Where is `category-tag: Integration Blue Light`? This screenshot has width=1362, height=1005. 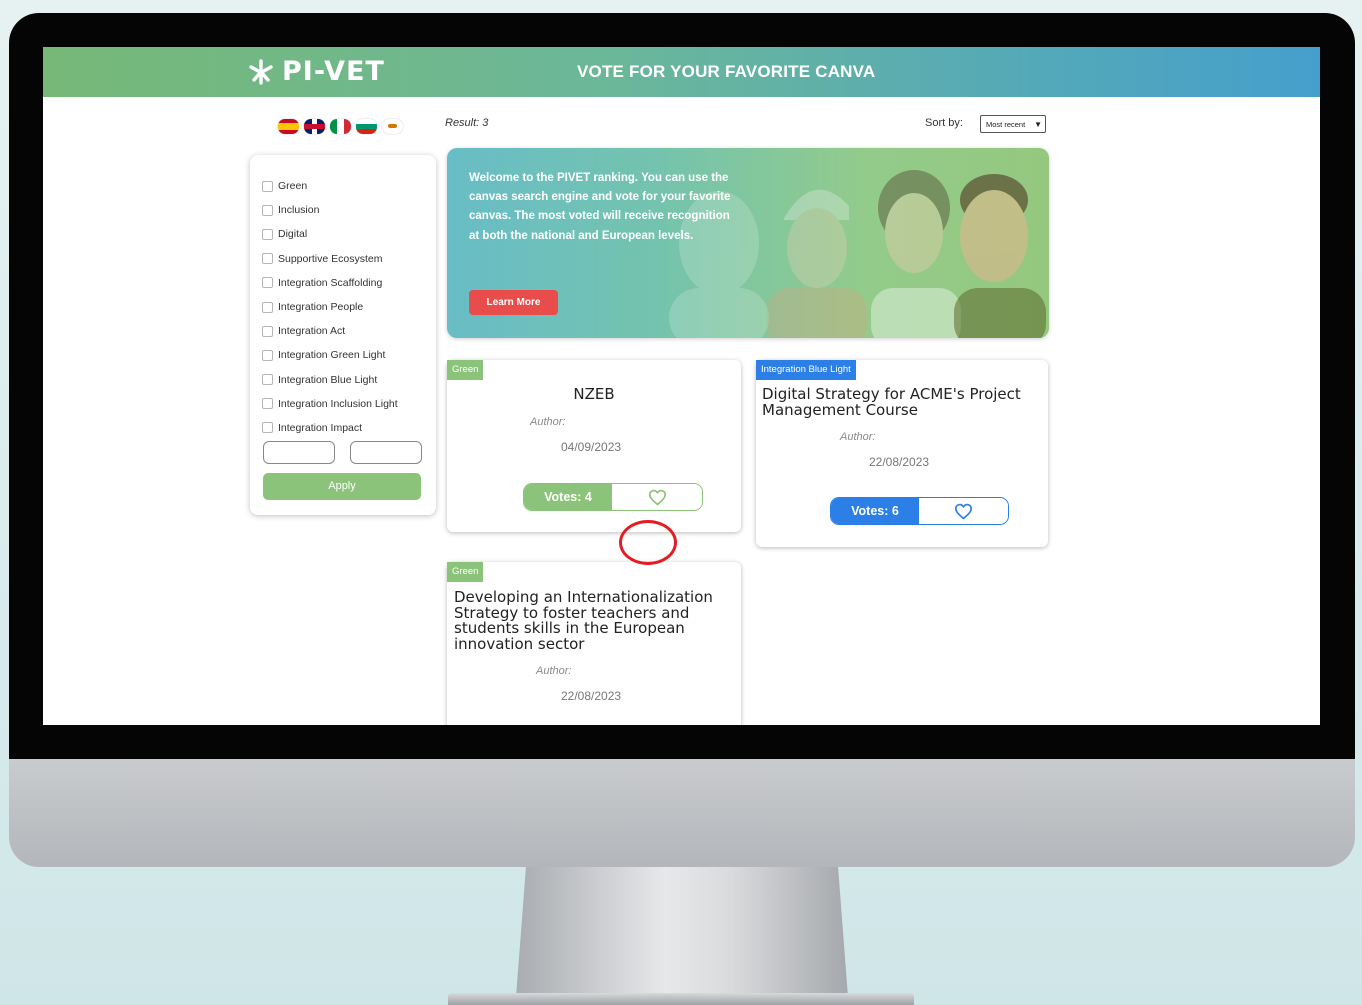 category-tag: Integration Blue Light is located at coordinates (806, 370).